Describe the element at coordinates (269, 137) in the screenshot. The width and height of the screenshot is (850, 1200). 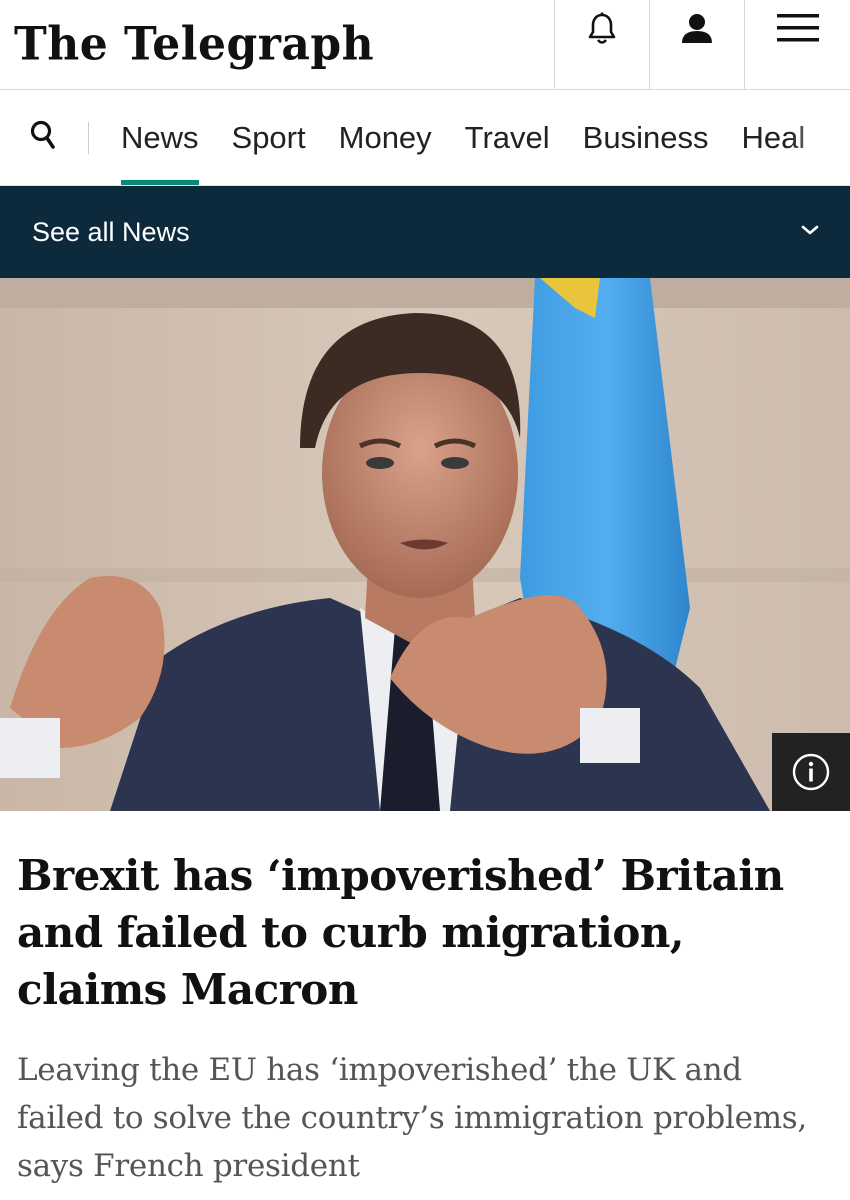
I see `nav-item-sport: Sport` at that location.